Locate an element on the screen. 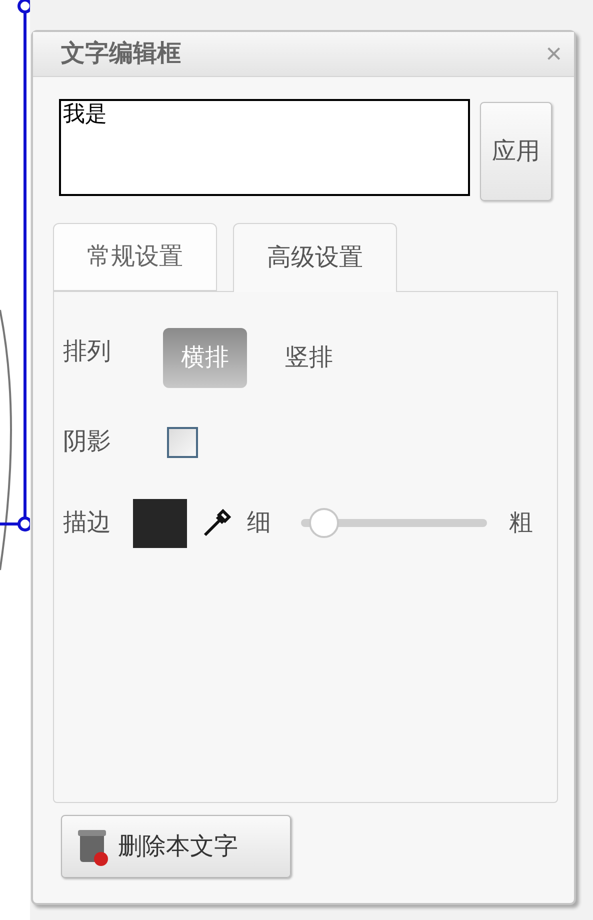 The width and height of the screenshot is (593, 920). slider-thumb is located at coordinates (323, 523).